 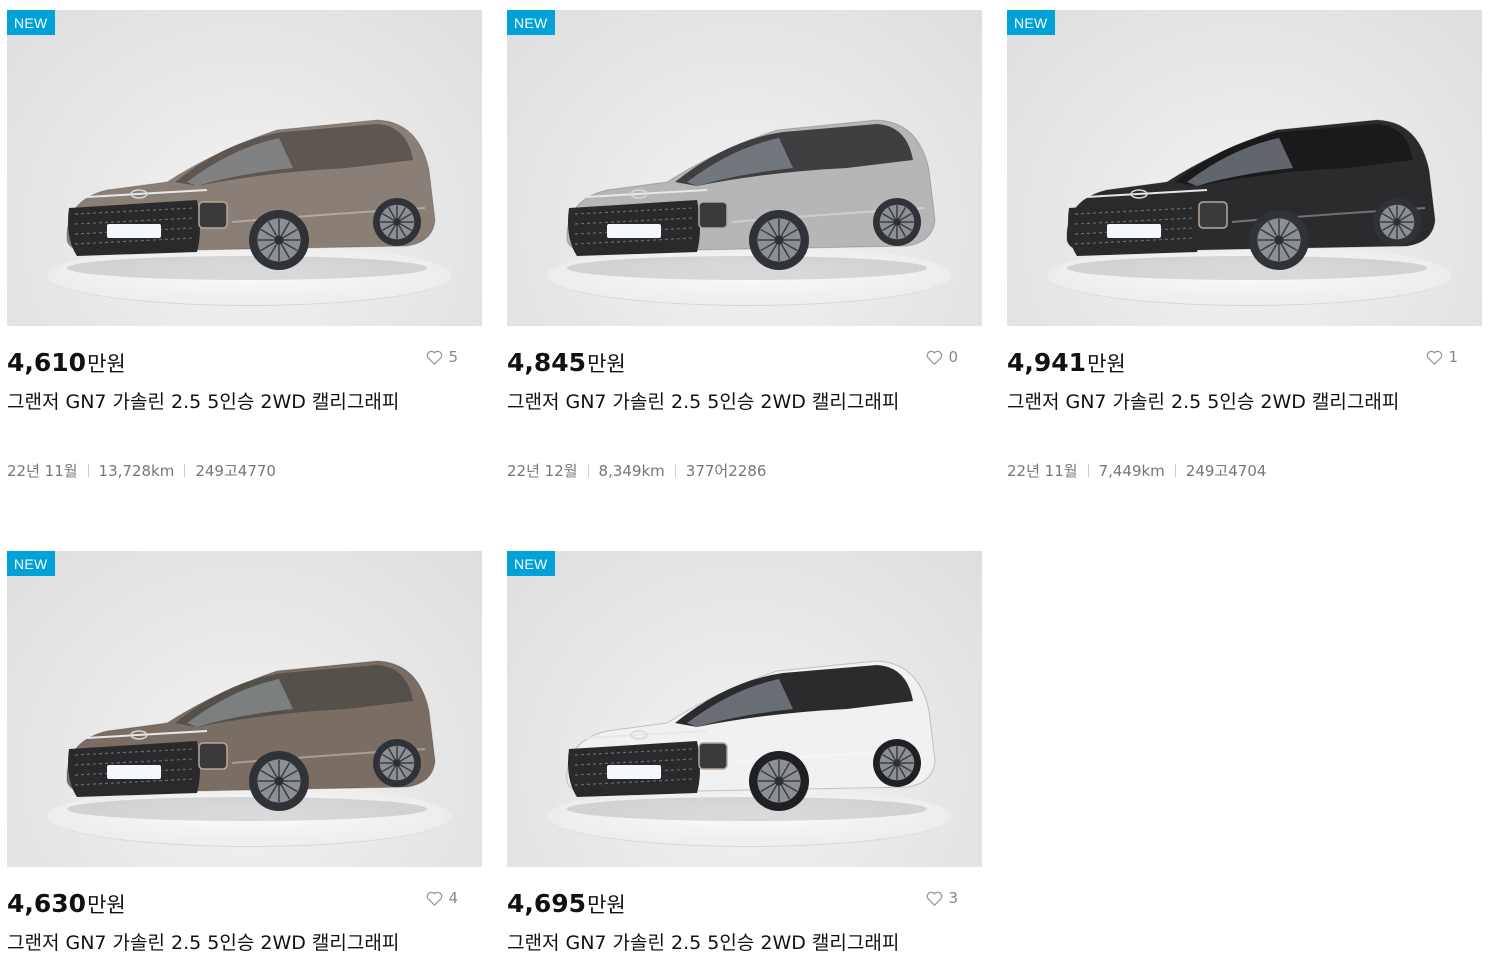 I want to click on mileage: 8,349km, so click(x=631, y=470).